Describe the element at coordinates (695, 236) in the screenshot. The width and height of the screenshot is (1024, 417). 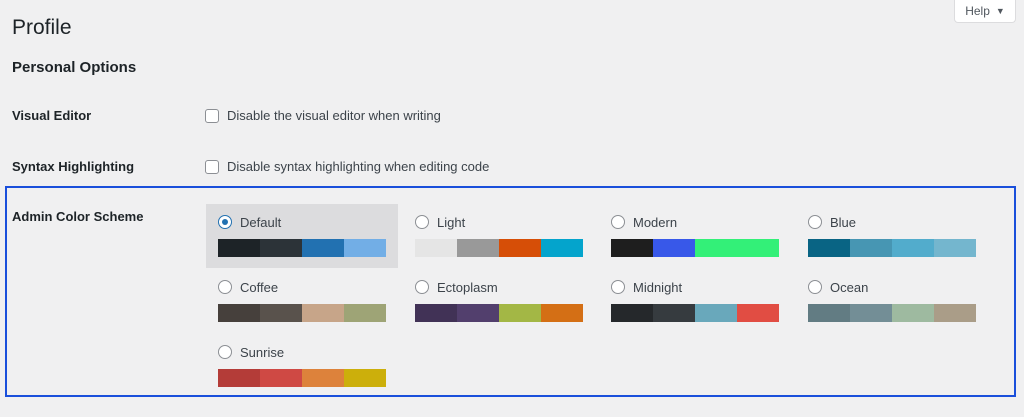
I see `color-scheme-option-modern: Modern` at that location.